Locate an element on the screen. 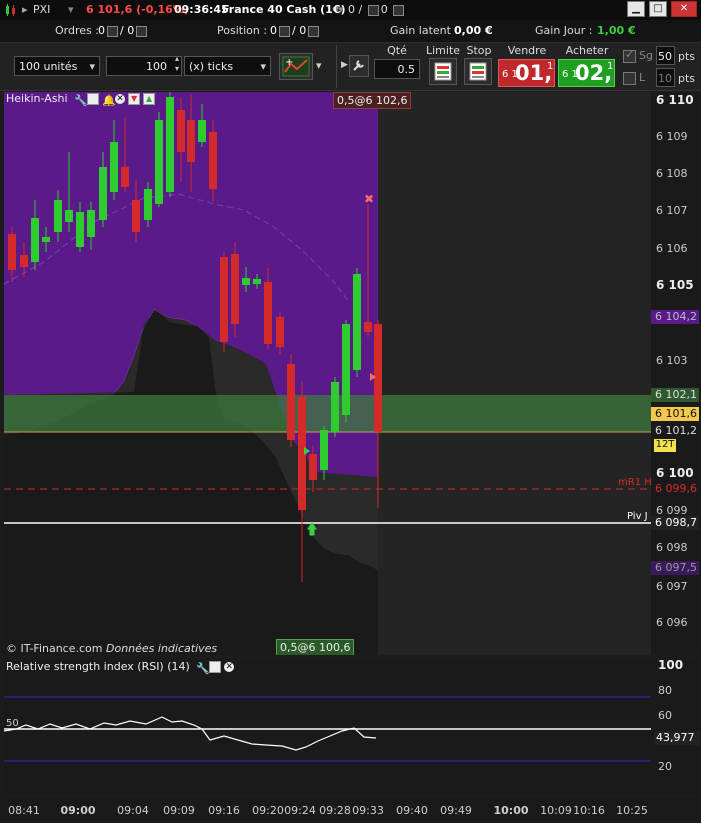 The height and width of the screenshot is (823, 701). latent-gain-value: 0,00 € is located at coordinates (473, 30).